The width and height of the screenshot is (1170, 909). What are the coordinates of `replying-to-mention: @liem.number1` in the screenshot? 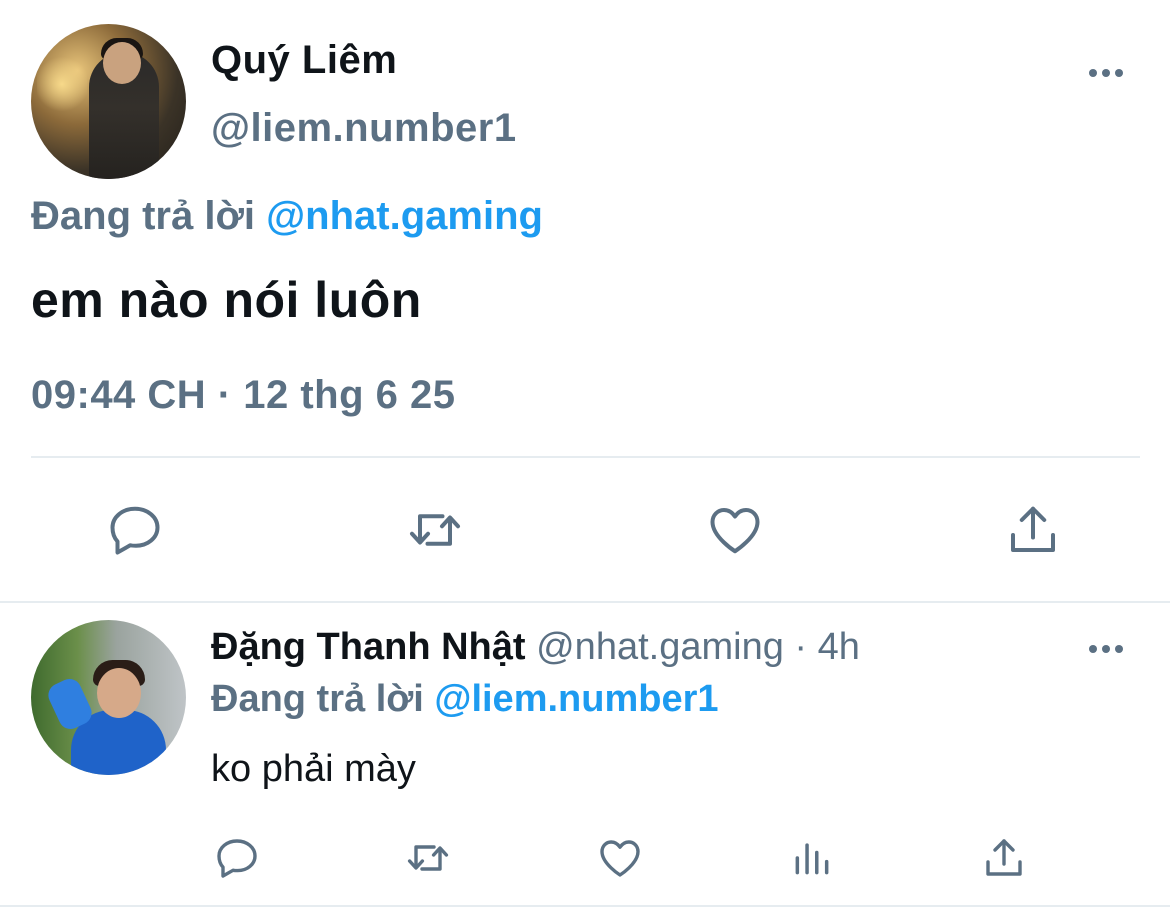 It's located at (576, 699).